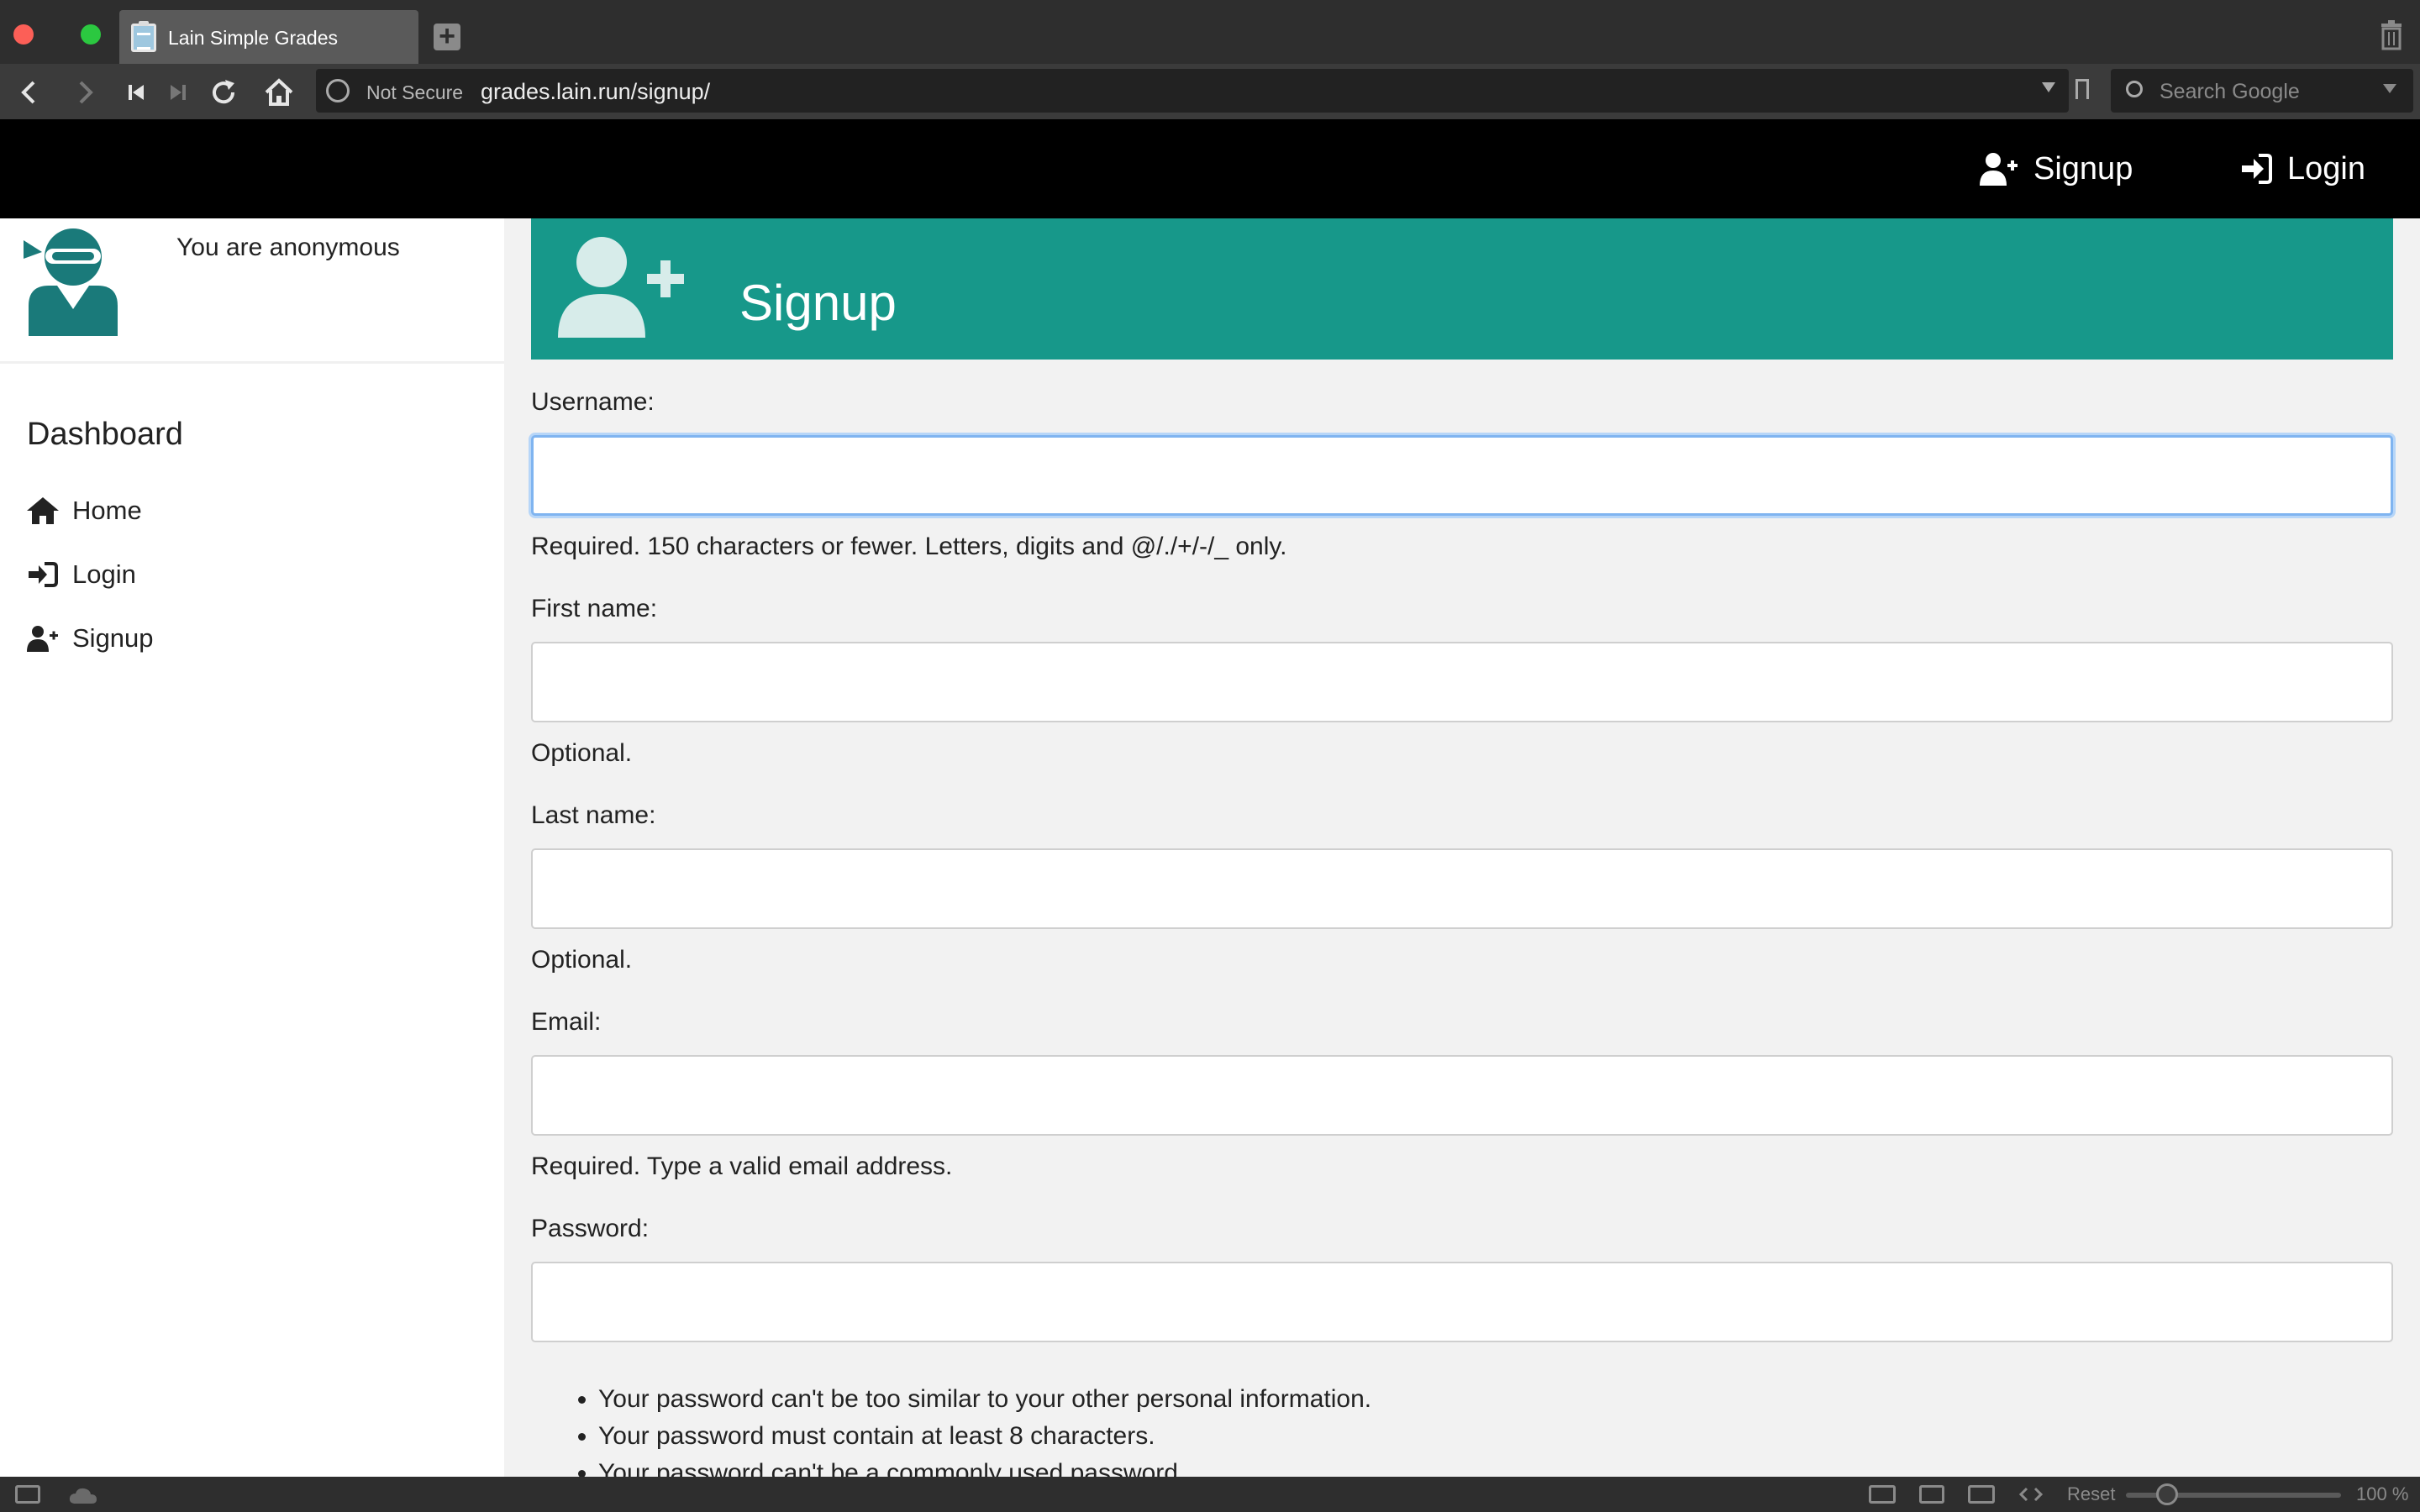 Image resolution: width=2420 pixels, height=1512 pixels. I want to click on url-text: grades.lain.run/signup/, so click(596, 92).